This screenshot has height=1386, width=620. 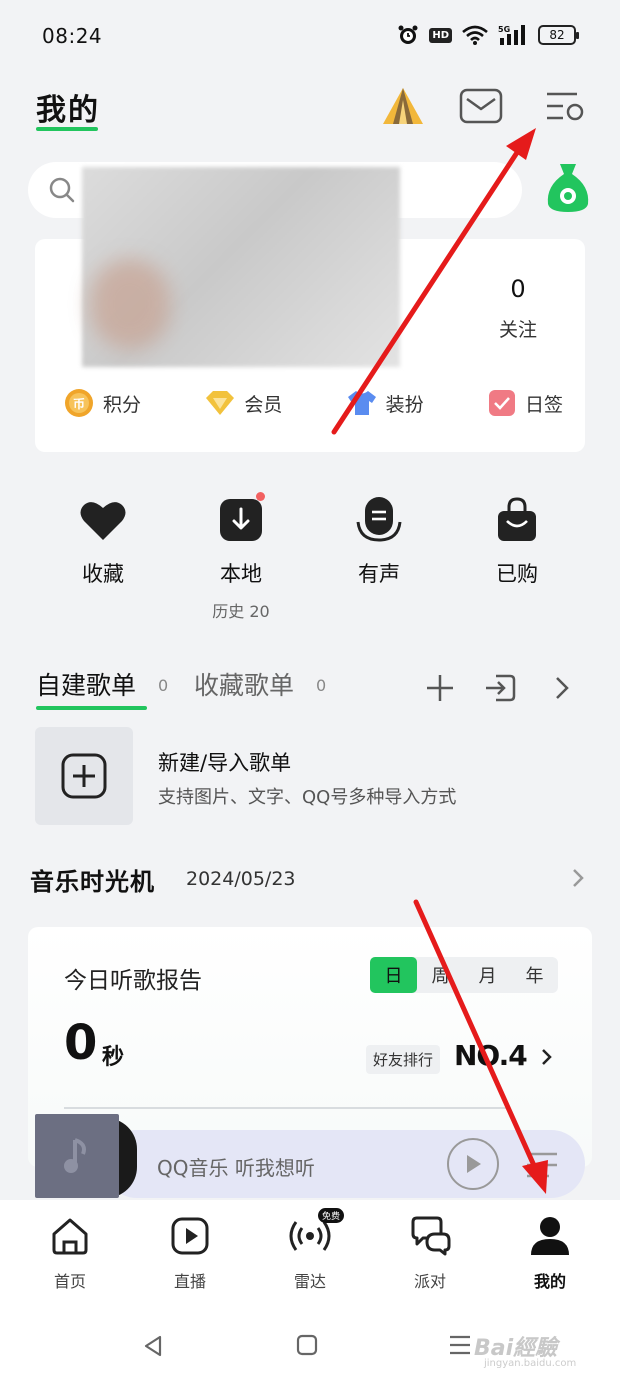 What do you see at coordinates (102, 403) in the screenshot?
I see `quick-link-points: 币 积分` at bounding box center [102, 403].